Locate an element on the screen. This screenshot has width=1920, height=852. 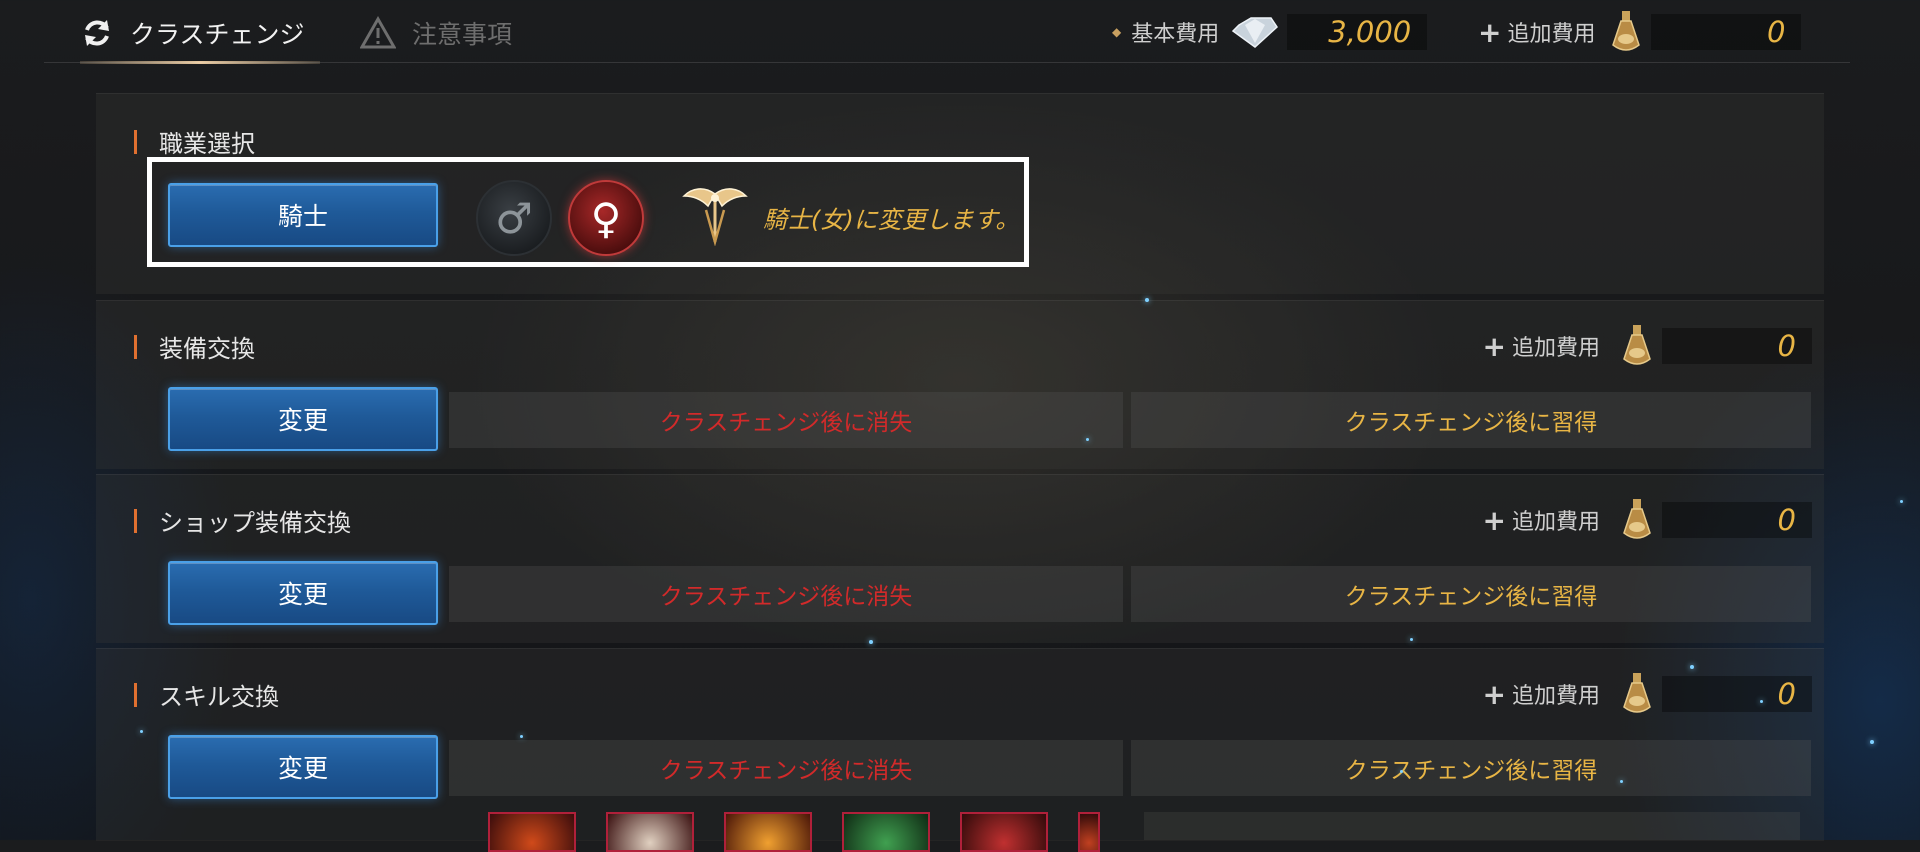
male-gender-button: ♂ is located at coordinates (514, 218).